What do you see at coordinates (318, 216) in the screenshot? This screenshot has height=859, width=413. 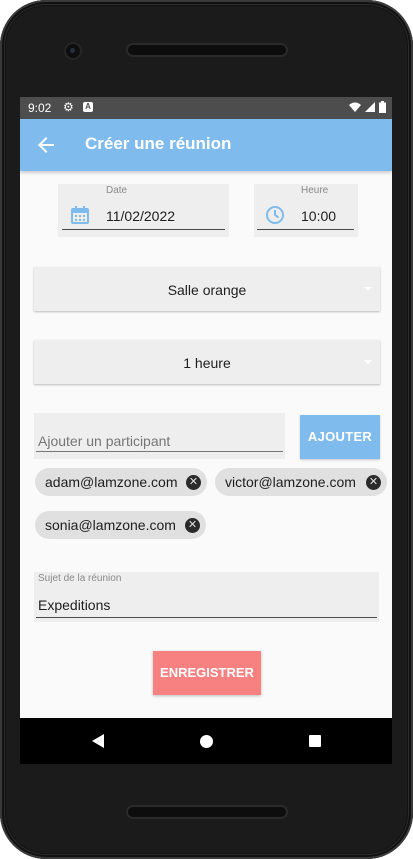 I see `time-value: 10:00` at bounding box center [318, 216].